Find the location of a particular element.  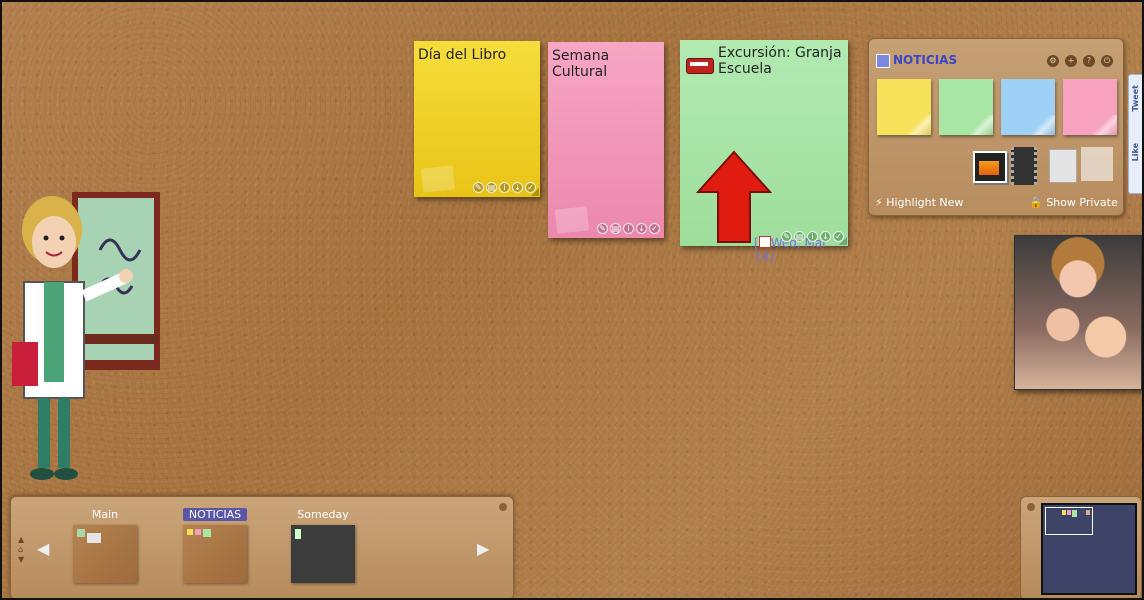

minimap is located at coordinates (1081, 547).